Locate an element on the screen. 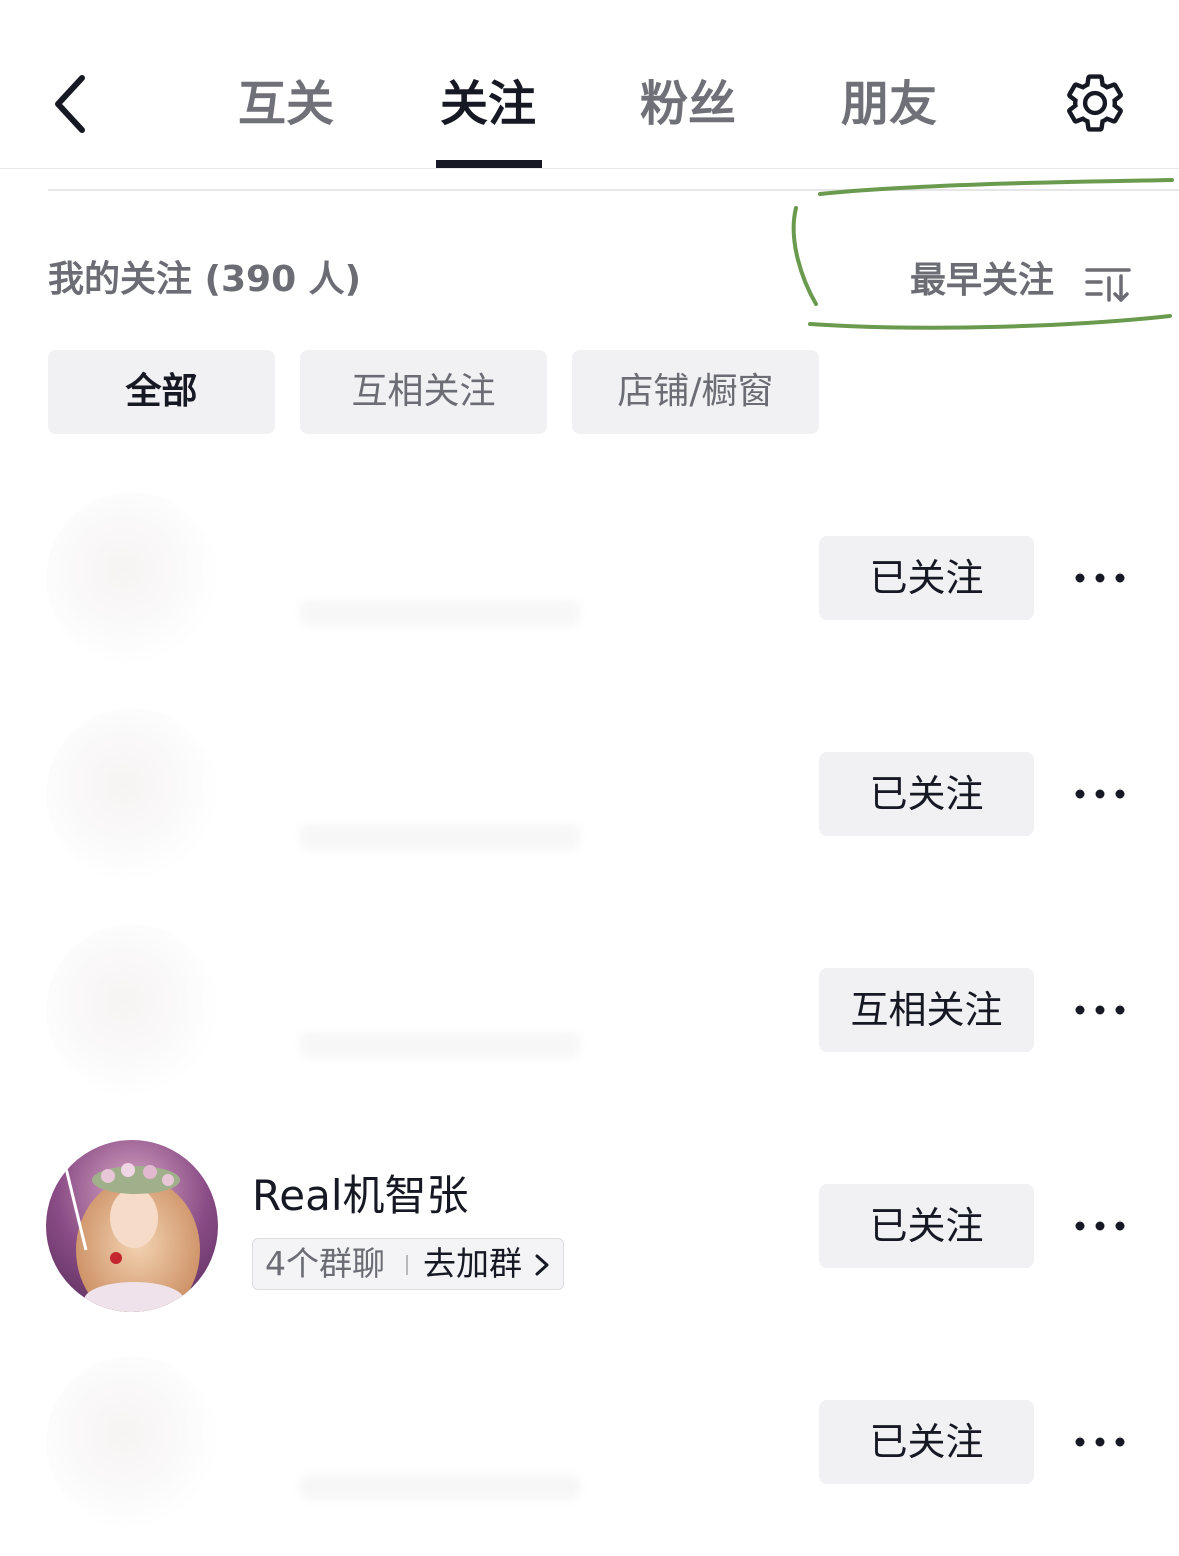 The width and height of the screenshot is (1179, 1556). sort-label: 最早关注 is located at coordinates (982, 280).